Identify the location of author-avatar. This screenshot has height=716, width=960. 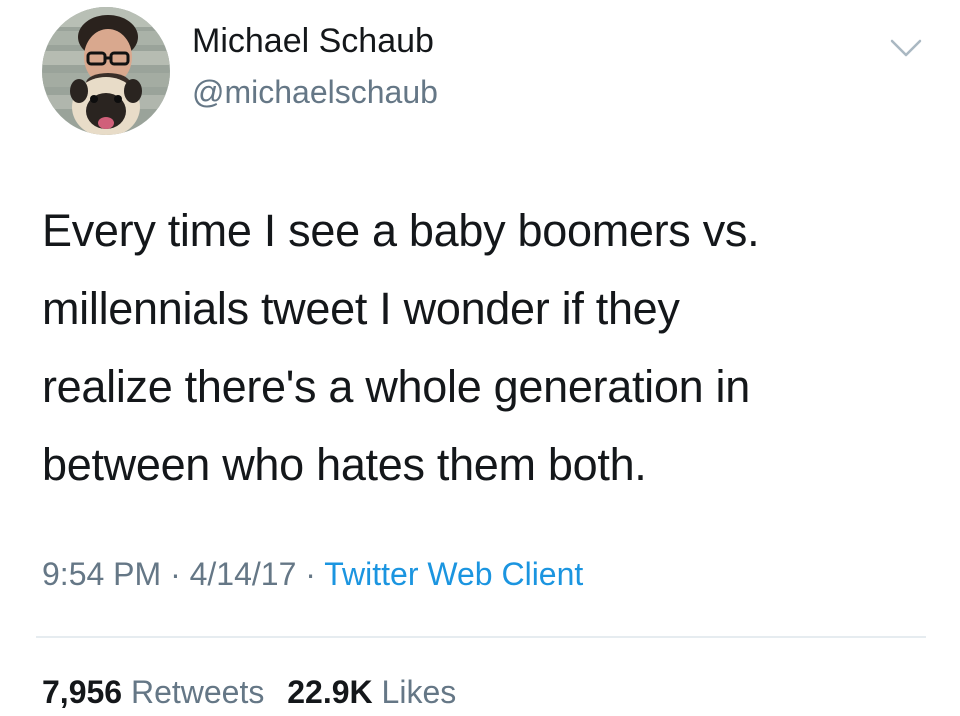
(106, 71).